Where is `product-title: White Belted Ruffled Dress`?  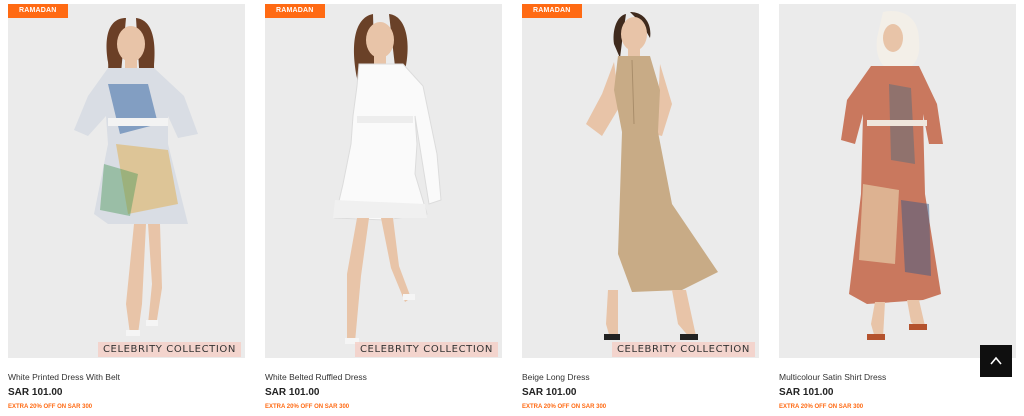 product-title: White Belted Ruffled Dress is located at coordinates (383, 377).